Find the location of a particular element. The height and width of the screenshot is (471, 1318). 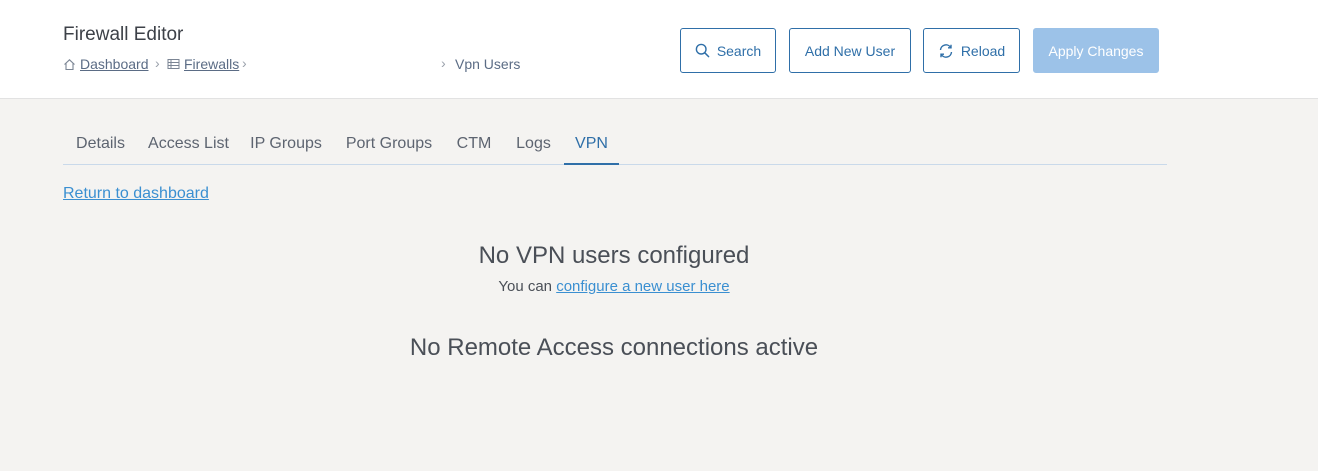

breadcrumb-dashboard: Dashboard is located at coordinates (106, 64).